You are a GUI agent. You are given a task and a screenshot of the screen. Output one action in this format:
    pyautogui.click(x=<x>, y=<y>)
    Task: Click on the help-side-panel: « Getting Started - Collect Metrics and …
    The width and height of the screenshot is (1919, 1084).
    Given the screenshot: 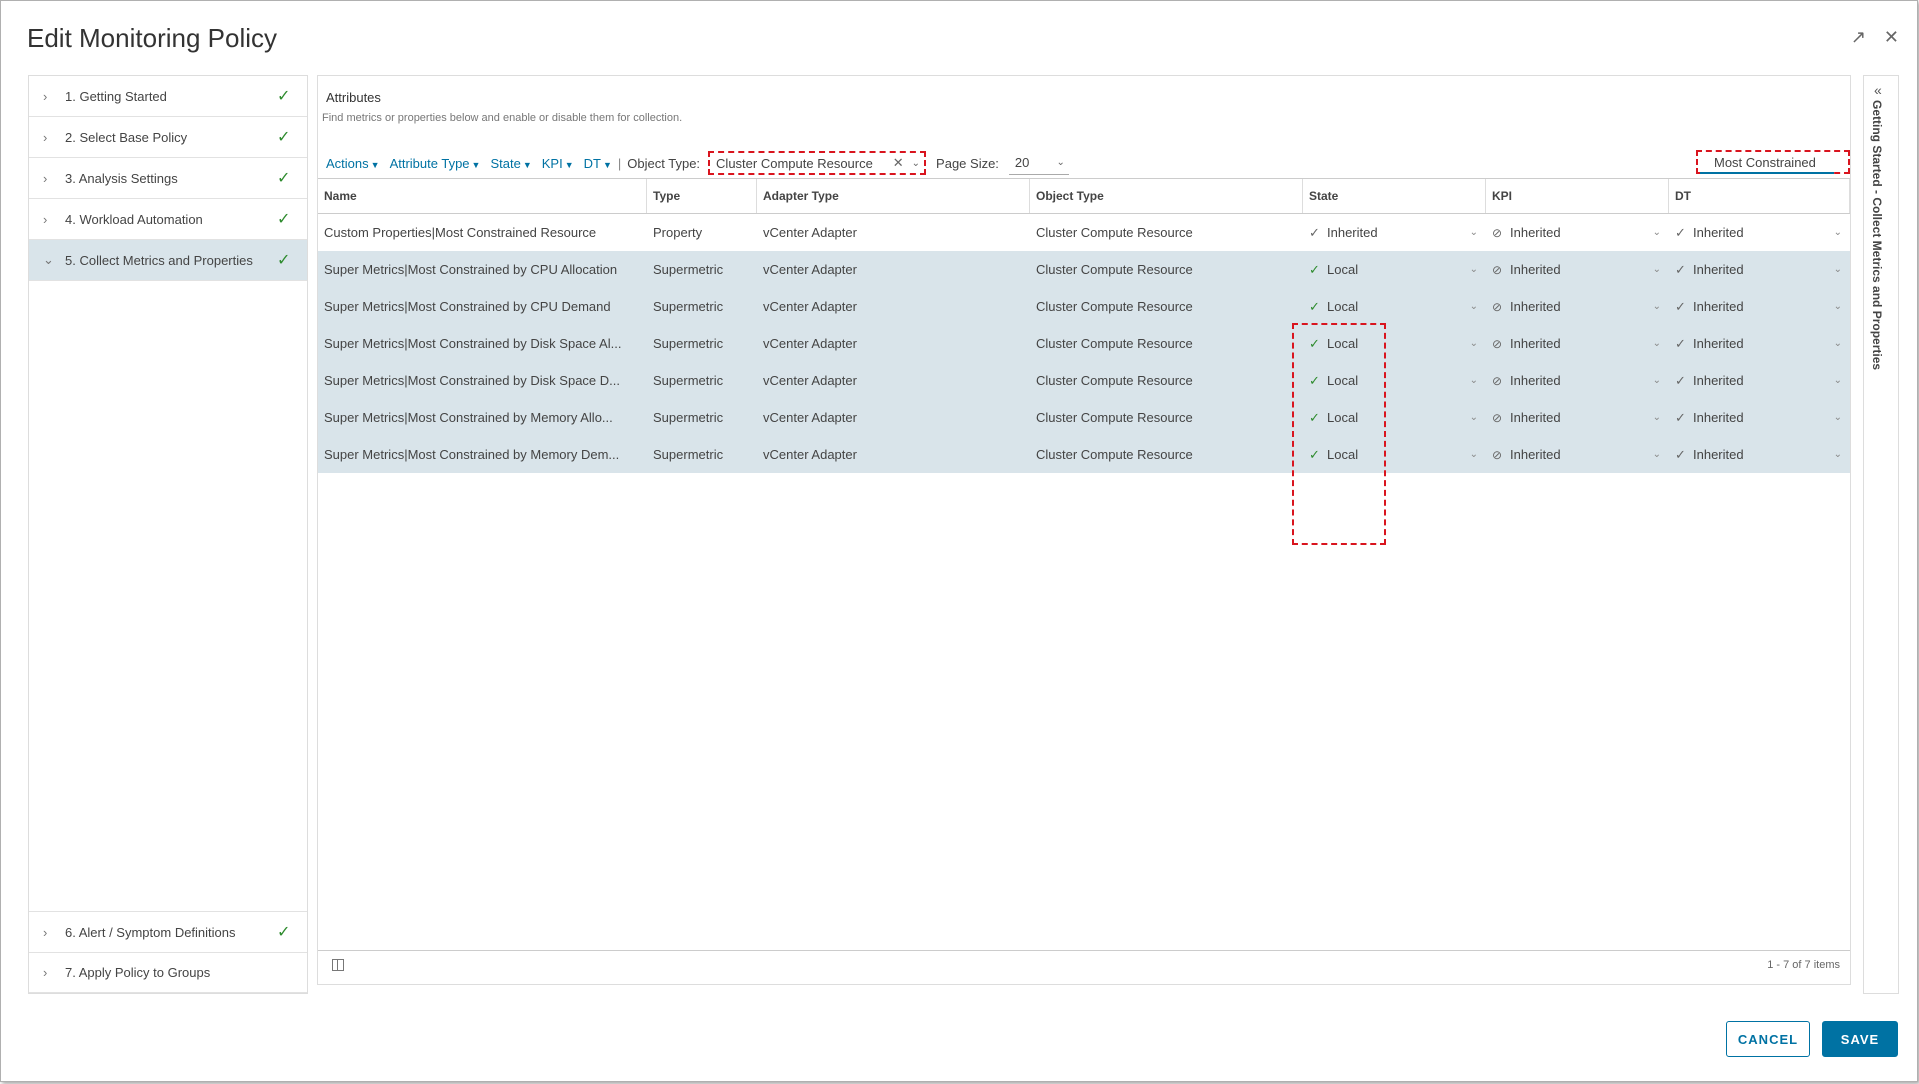 What is the action you would take?
    pyautogui.click(x=1881, y=534)
    